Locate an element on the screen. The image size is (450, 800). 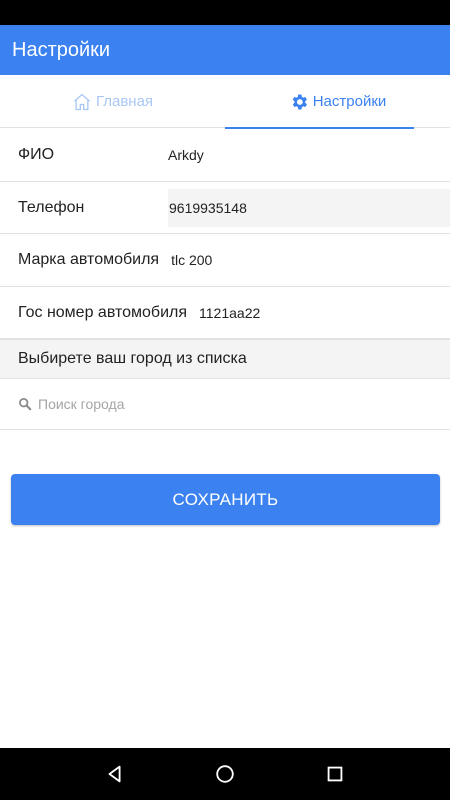
home-circle-icon is located at coordinates (225, 774).